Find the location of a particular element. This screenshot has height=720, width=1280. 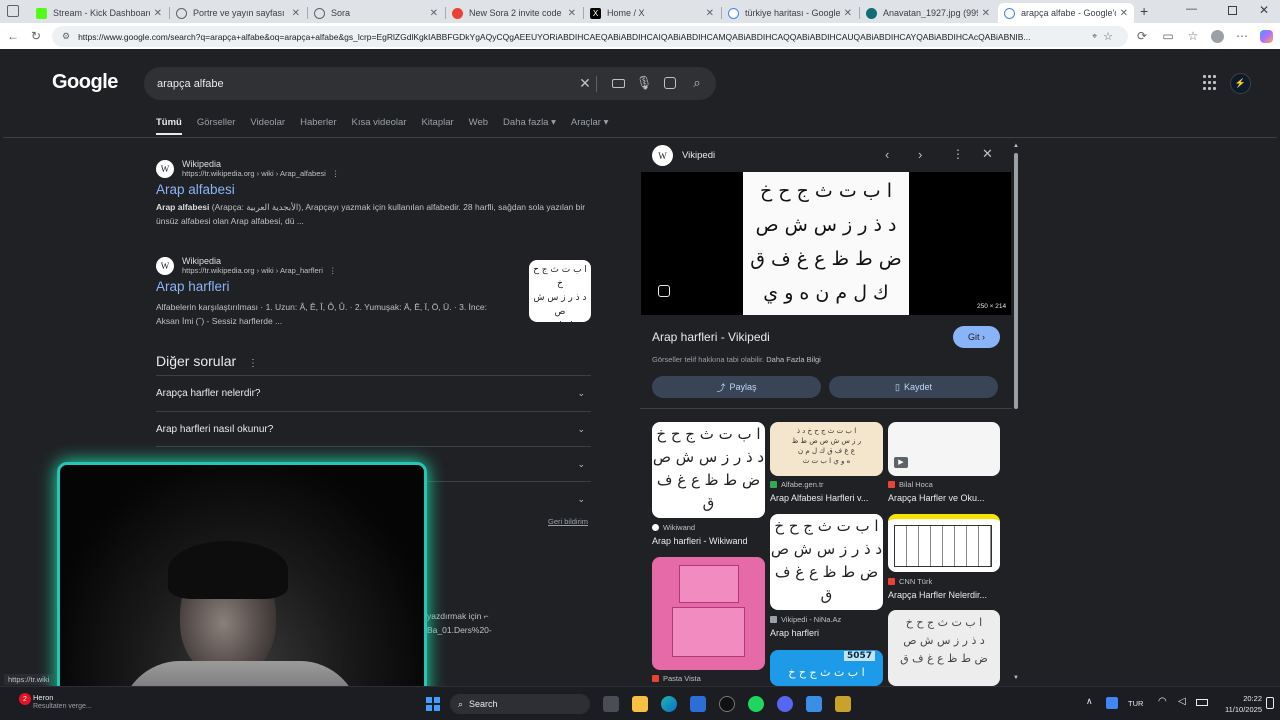

related-image-thumbnail: 5057 ا ب ت ث ج ح خ is located at coordinates (826, 668).